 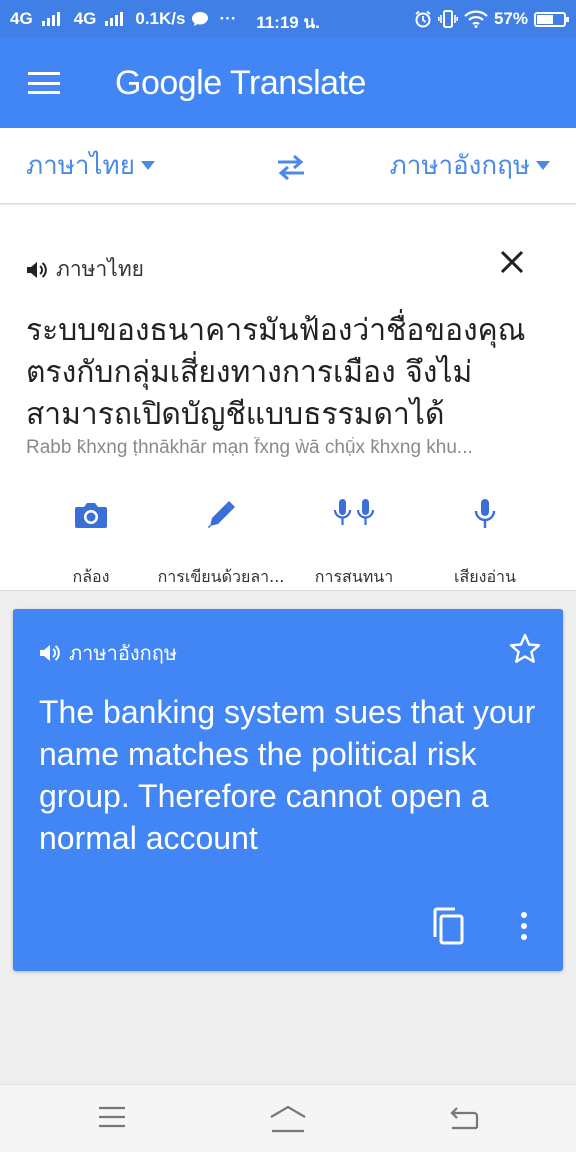 I want to click on system-navigation-bar, so click(x=288, y=1118).